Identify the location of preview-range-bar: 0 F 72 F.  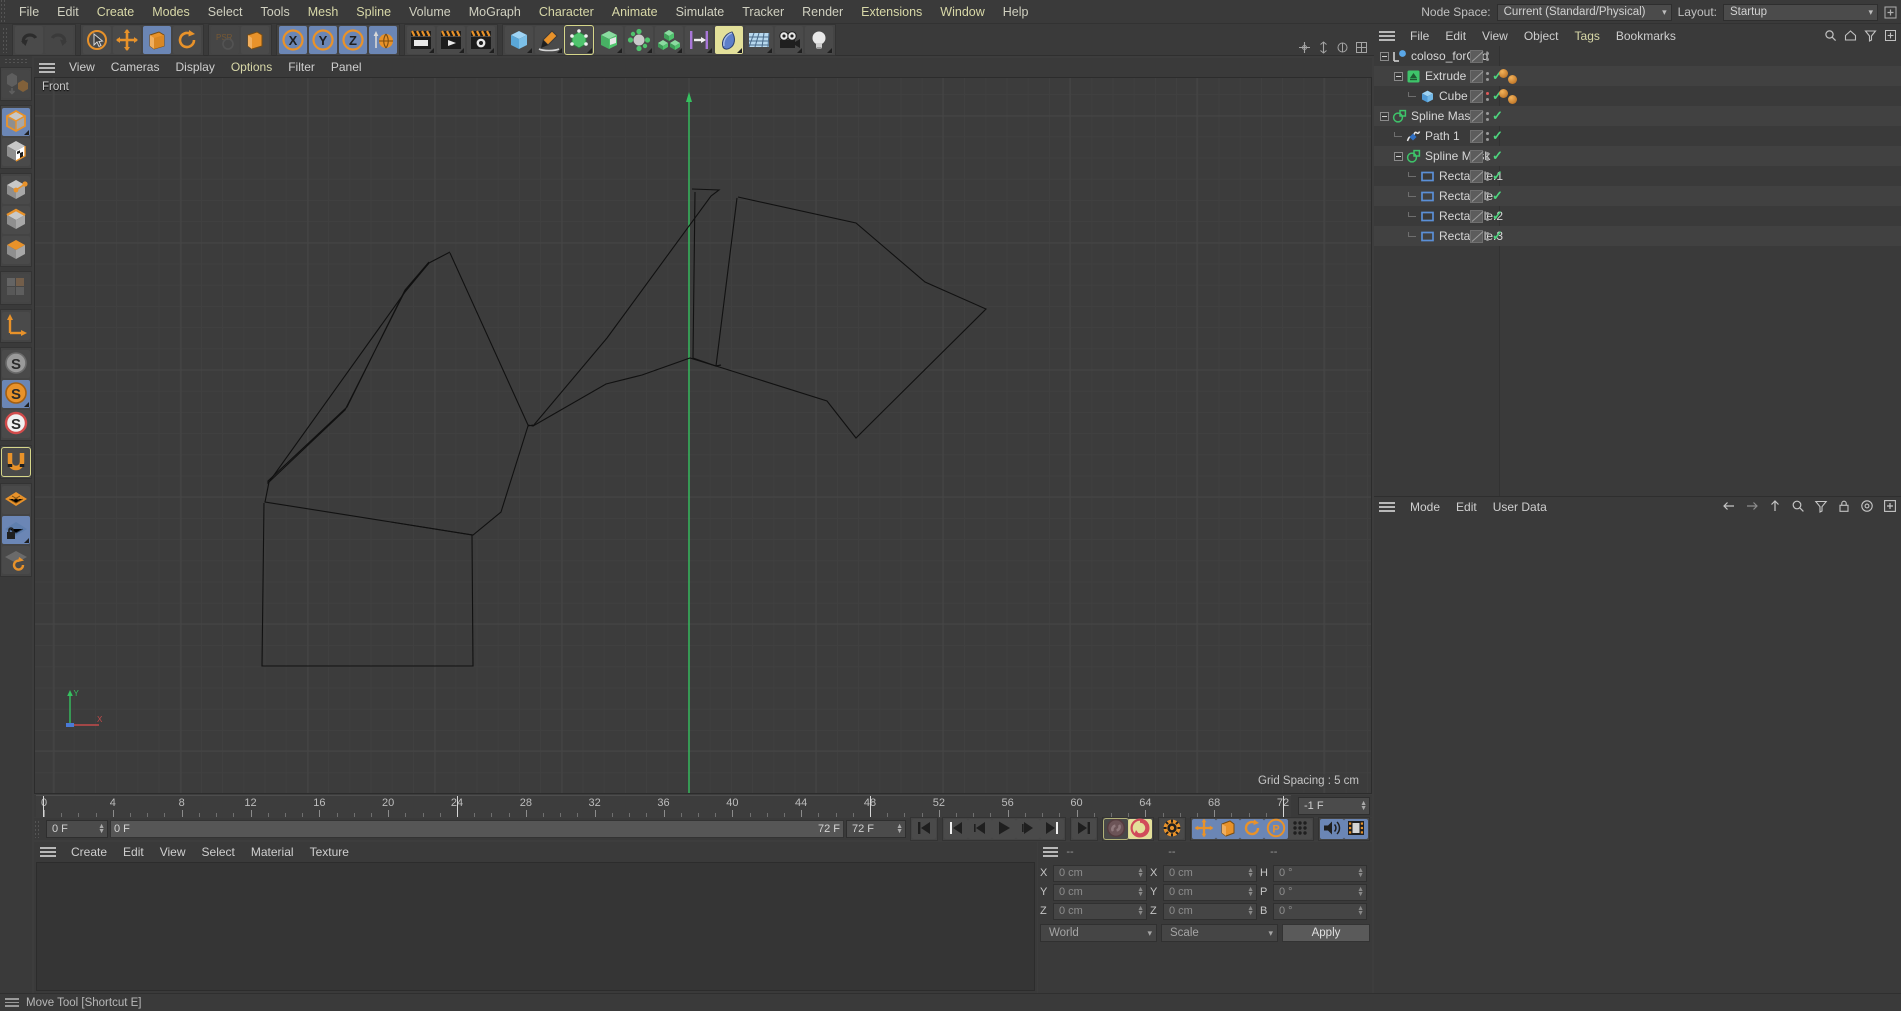
(477, 829).